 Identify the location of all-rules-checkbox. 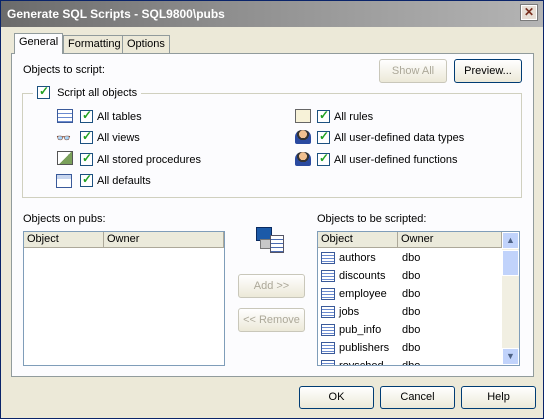
(323, 115).